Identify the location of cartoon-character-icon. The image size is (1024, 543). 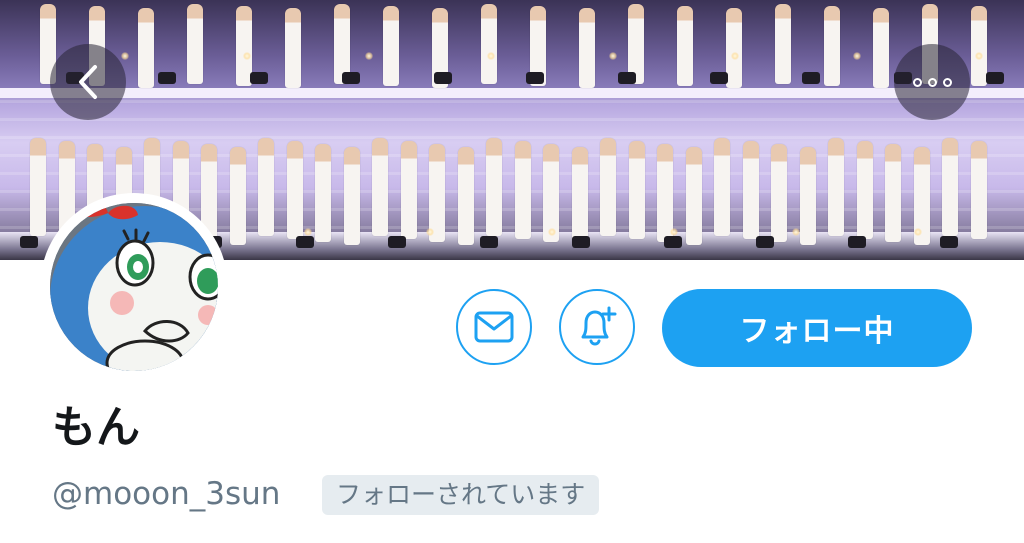
(134, 287).